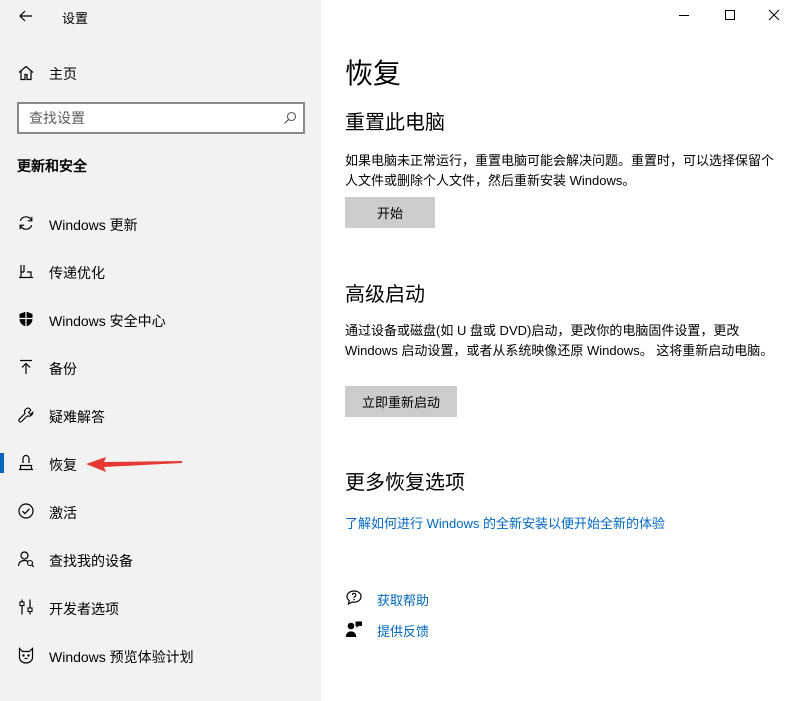 The width and height of the screenshot is (797, 701). What do you see at coordinates (26, 511) in the screenshot?
I see `check-circle-icon` at bounding box center [26, 511].